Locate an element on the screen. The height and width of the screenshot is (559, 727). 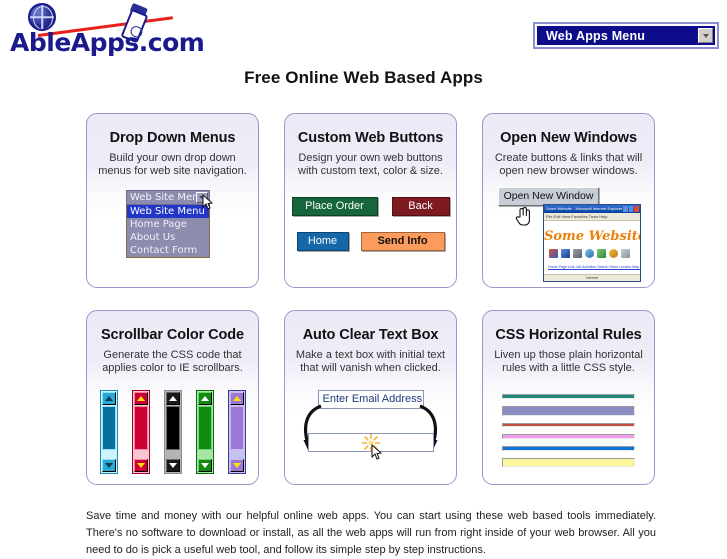
status-text: Internet is located at coordinates (592, 278).